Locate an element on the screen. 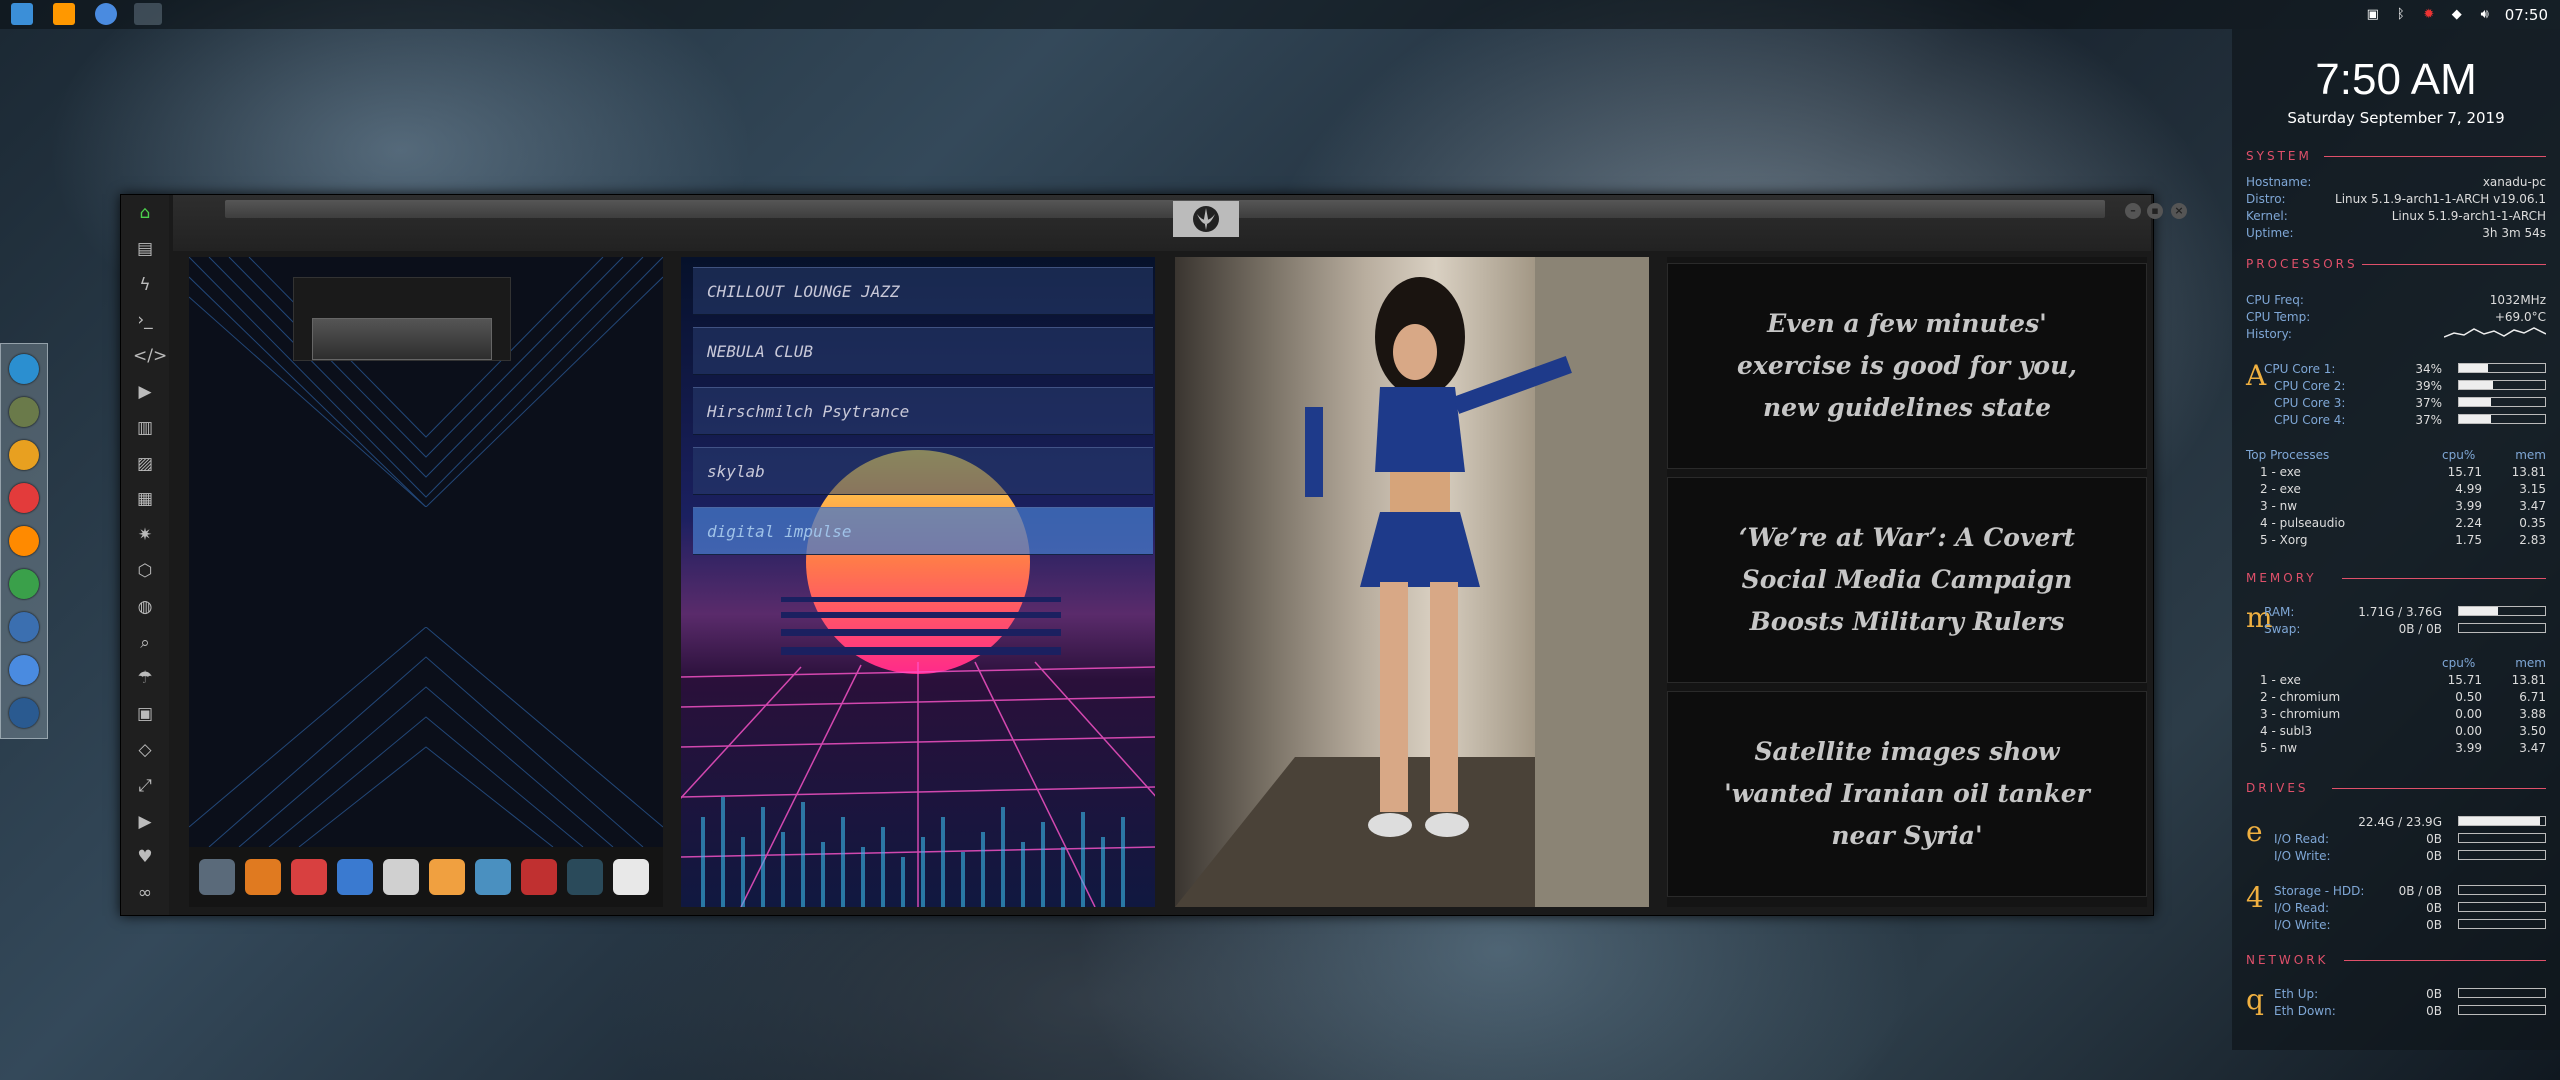 The image size is (2560, 1080). calendar-icon is located at coordinates (309, 877).